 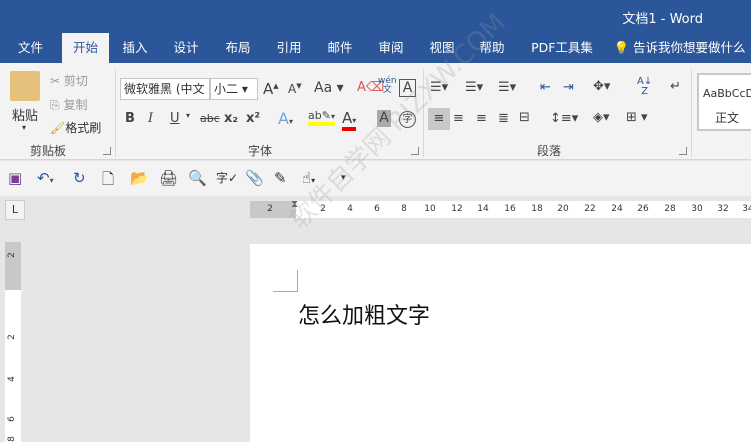 I want to click on ruler-label: 34, so click(x=746, y=209).